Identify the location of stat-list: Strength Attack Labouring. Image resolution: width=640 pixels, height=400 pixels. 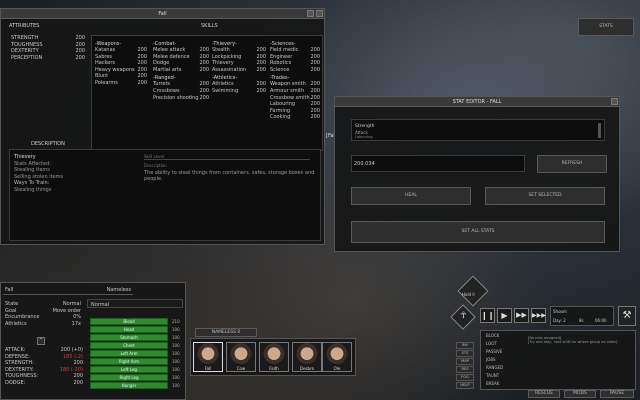
(478, 130).